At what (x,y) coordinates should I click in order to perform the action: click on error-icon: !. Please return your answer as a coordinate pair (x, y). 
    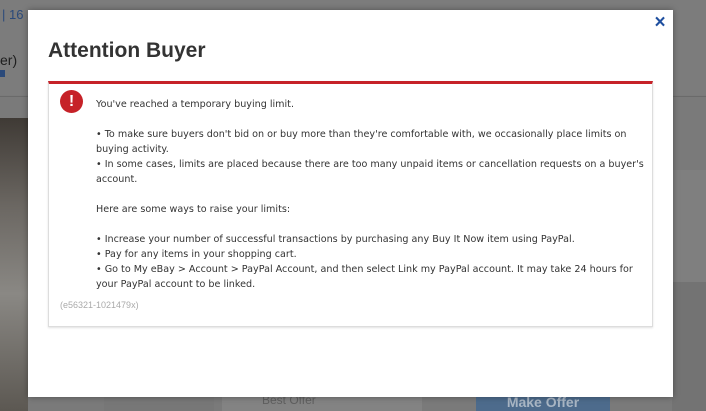
    Looking at the image, I should click on (71, 101).